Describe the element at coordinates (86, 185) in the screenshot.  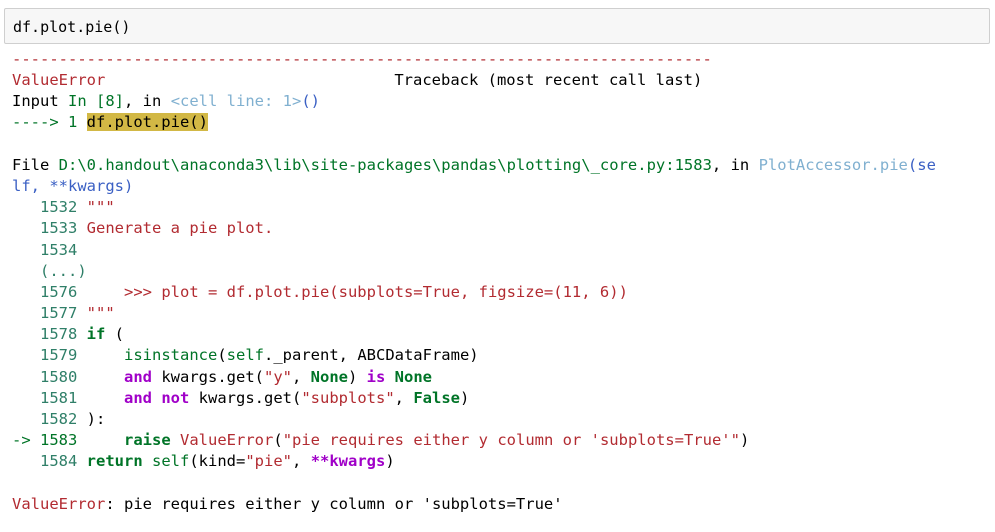
I see `func-args-d: **kwargs` at that location.